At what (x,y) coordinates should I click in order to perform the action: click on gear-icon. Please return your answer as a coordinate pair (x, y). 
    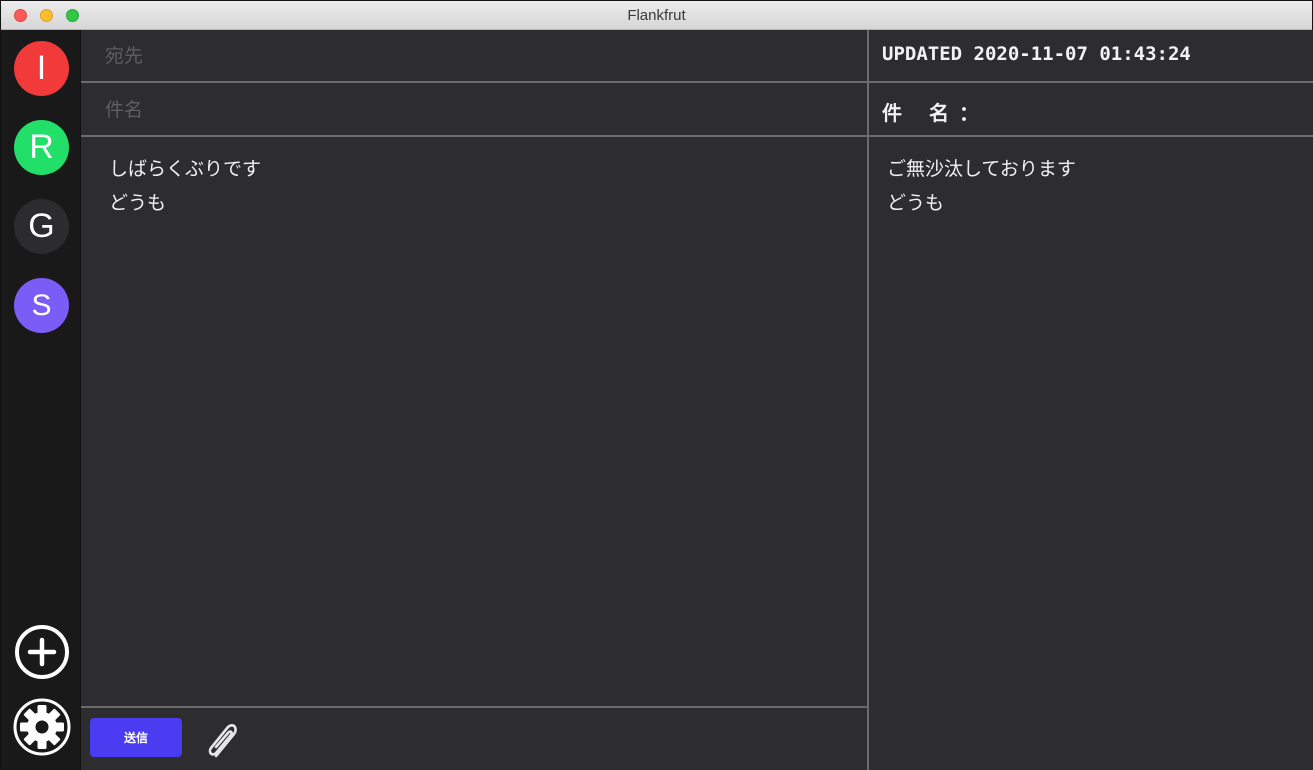
    Looking at the image, I should click on (42, 727).